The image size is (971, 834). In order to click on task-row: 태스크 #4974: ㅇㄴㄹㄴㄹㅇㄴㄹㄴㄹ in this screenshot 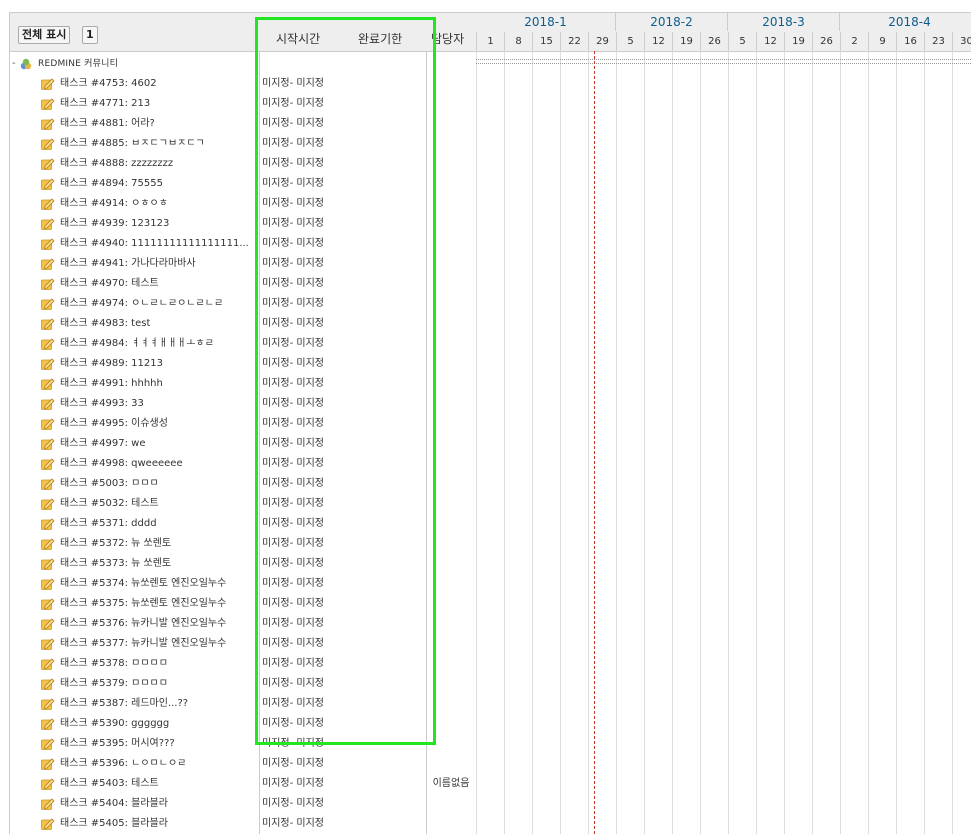, I will do `click(134, 304)`.